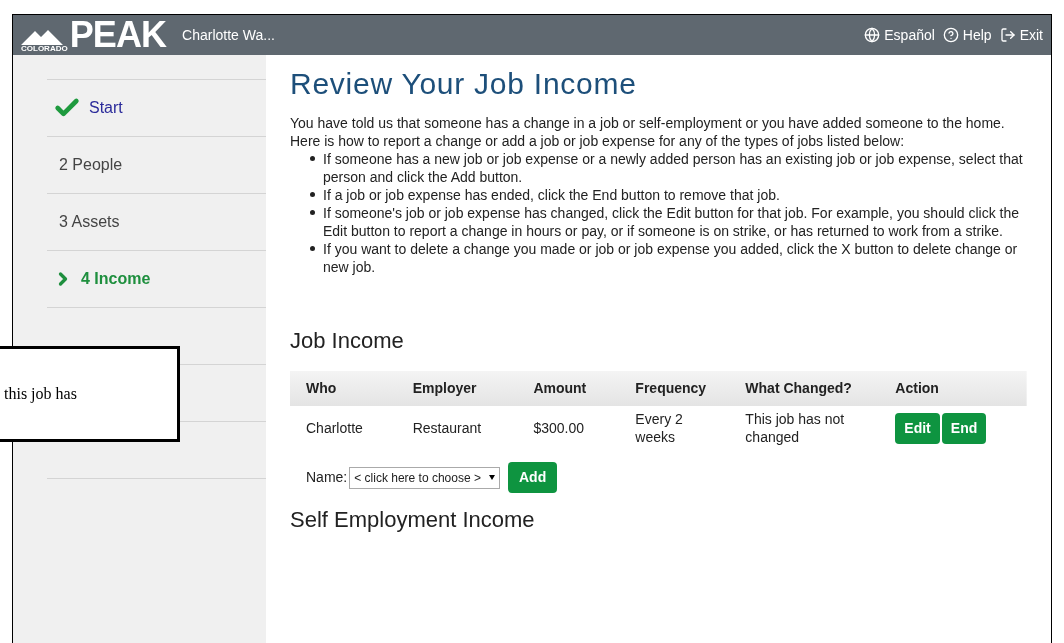  I want to click on help-icon, so click(950, 35).